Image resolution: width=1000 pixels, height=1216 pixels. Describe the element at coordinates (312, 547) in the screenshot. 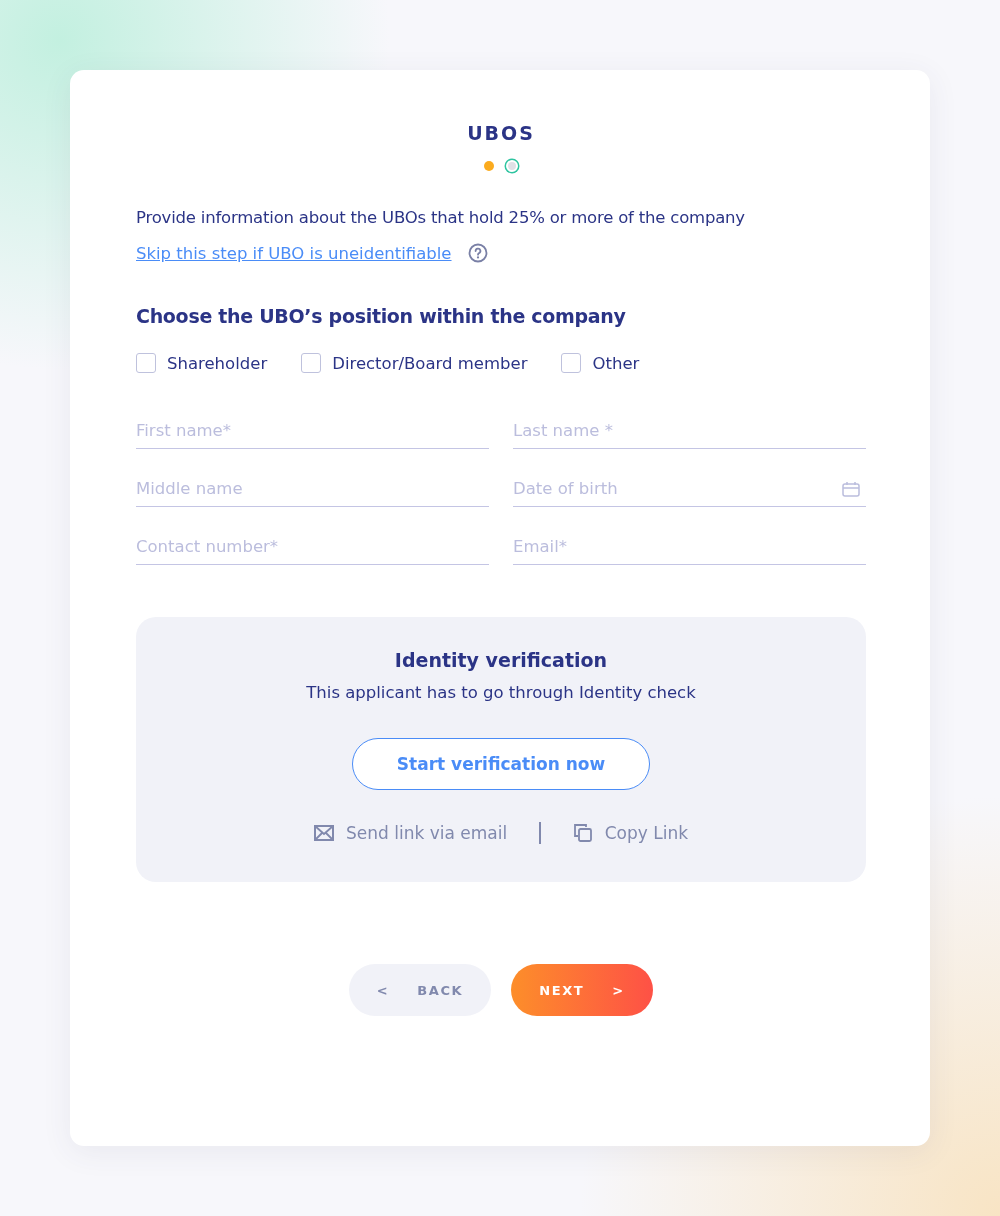

I see `text-field: Contact number*` at that location.